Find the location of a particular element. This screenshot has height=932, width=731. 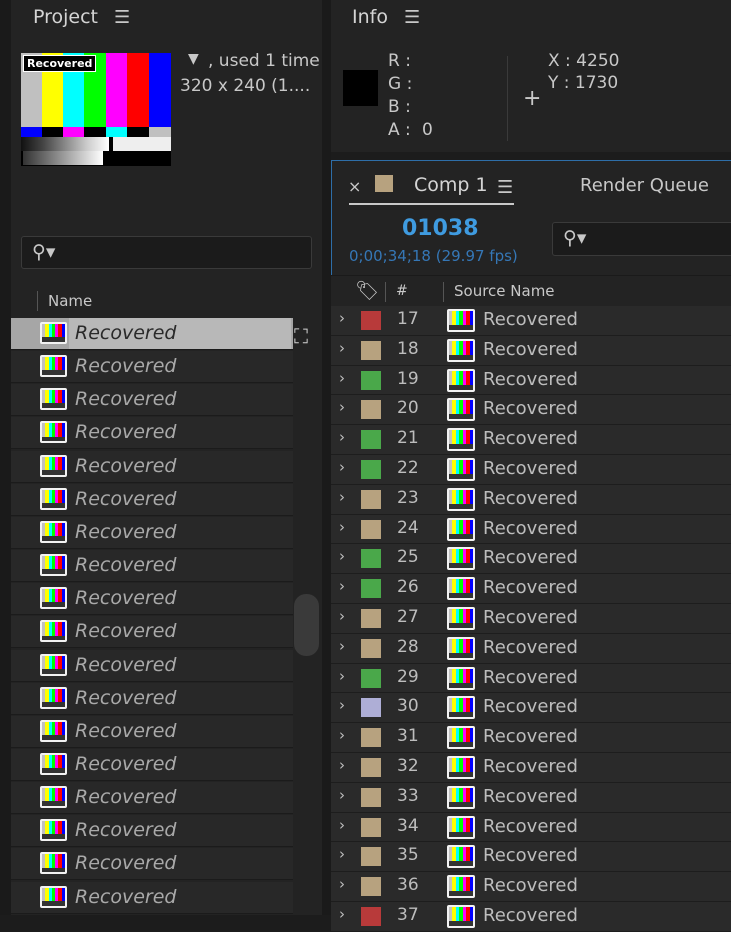

layer-row: › 32 Recovered is located at coordinates (531, 768).